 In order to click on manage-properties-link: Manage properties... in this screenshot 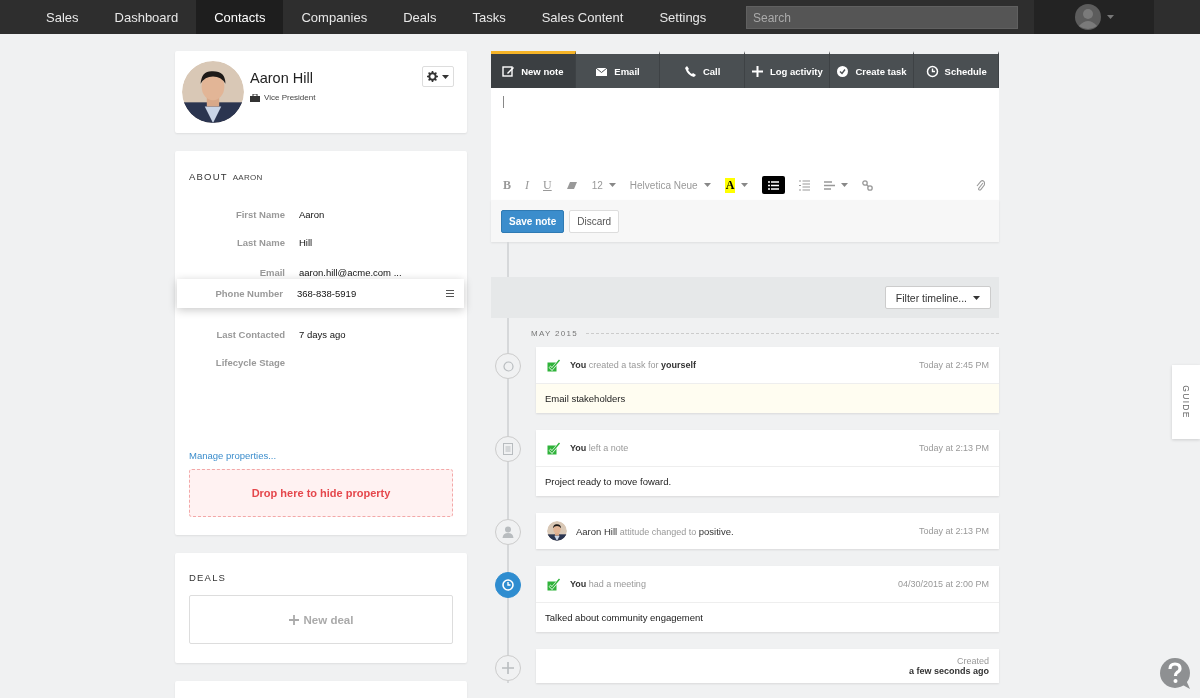, I will do `click(233, 455)`.